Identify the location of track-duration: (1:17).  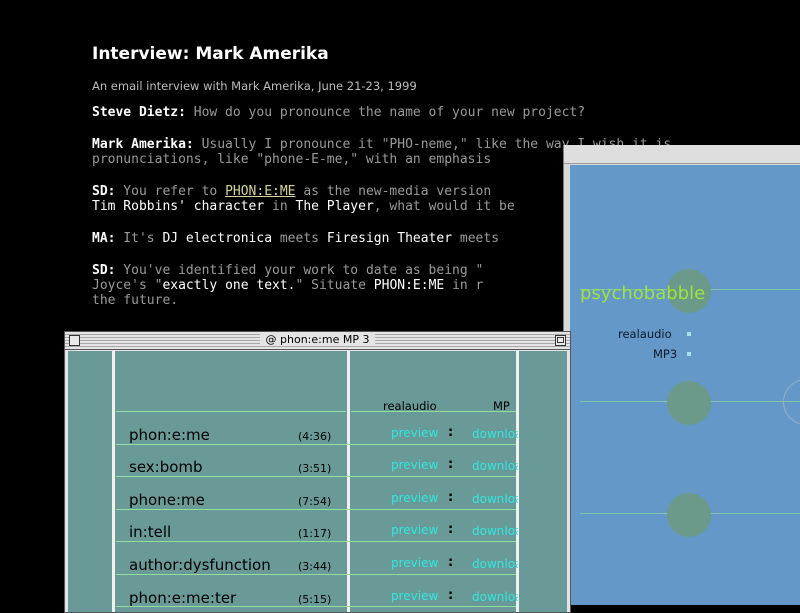
(315, 533).